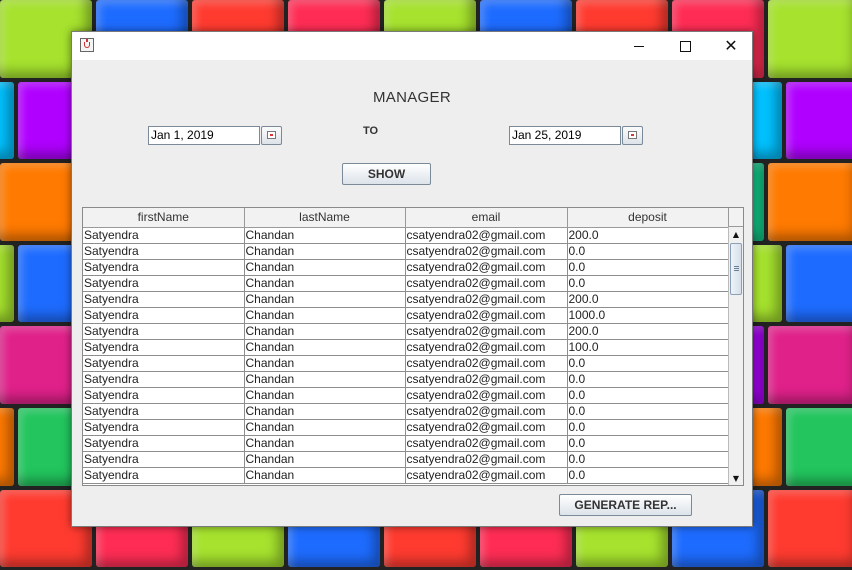  Describe the element at coordinates (325, 218) in the screenshot. I see `column-header-lastName: lastName` at that location.